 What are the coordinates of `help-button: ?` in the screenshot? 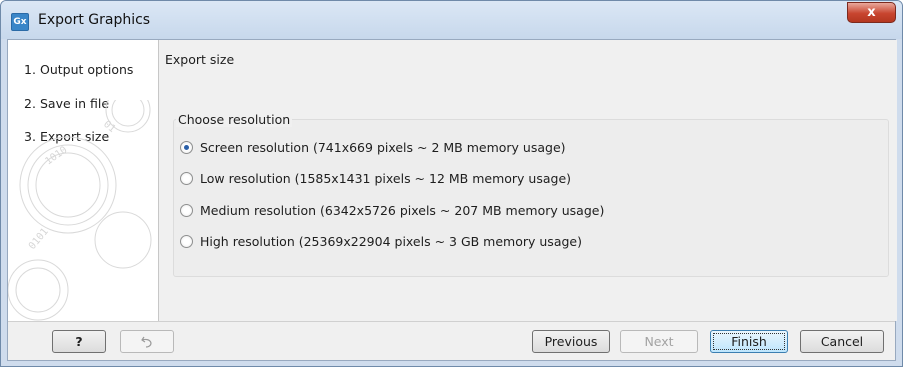 It's located at (79, 341).